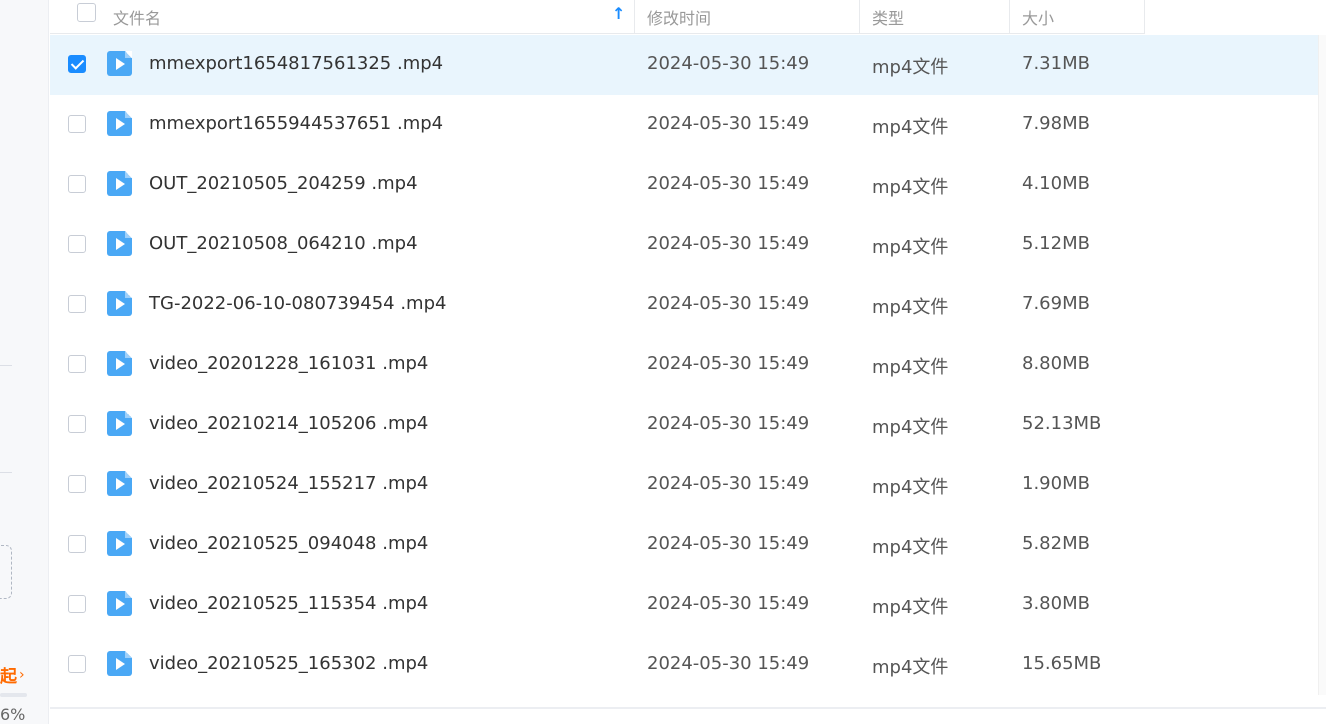 The image size is (1326, 724). What do you see at coordinates (22, 674) in the screenshot?
I see `chevron-right-icon: ›` at bounding box center [22, 674].